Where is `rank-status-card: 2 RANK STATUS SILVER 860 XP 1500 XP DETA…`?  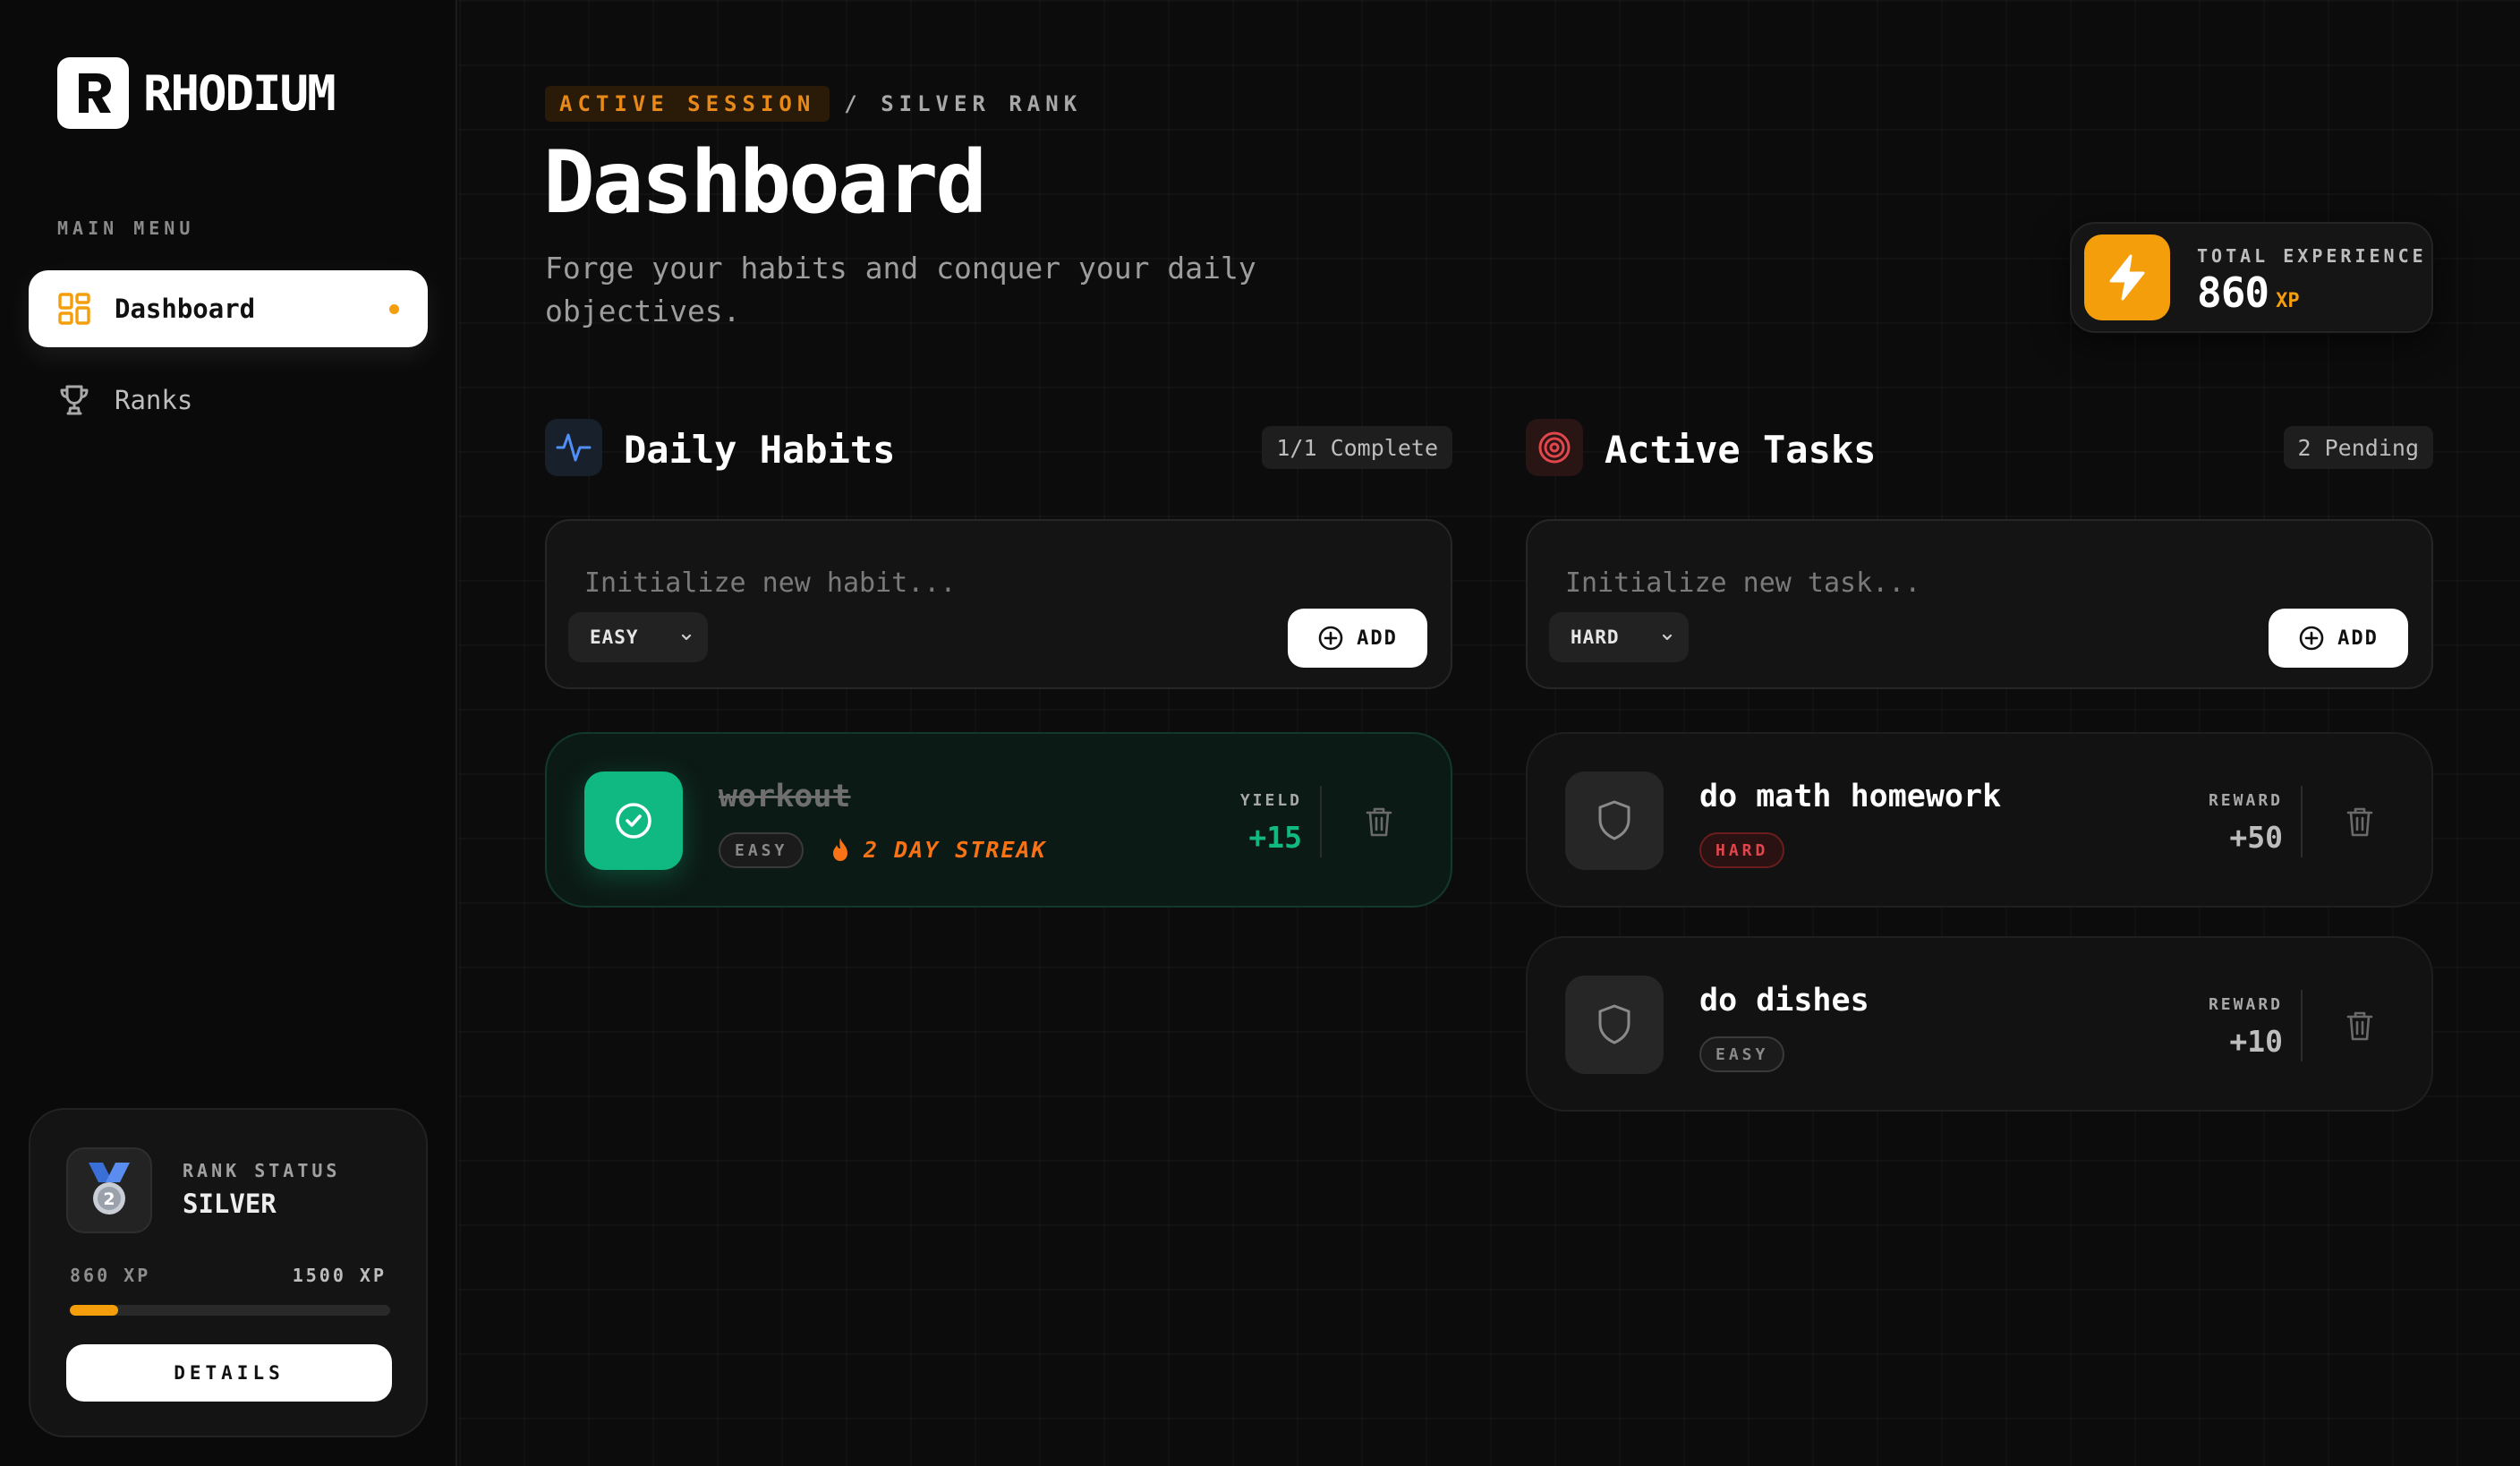 rank-status-card: 2 RANK STATUS SILVER 860 XP 1500 XP DETA… is located at coordinates (228, 1273).